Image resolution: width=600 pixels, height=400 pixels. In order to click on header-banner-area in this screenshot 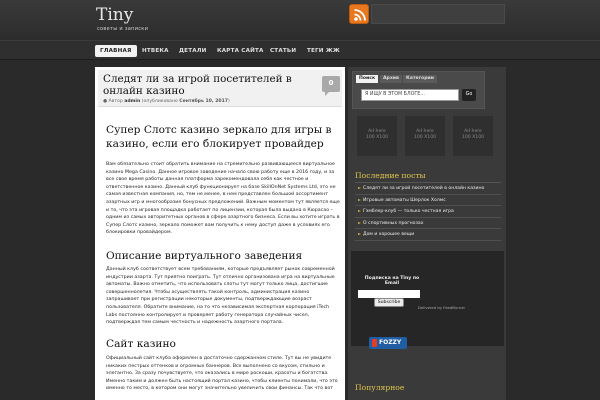, I will do `click(438, 14)`.